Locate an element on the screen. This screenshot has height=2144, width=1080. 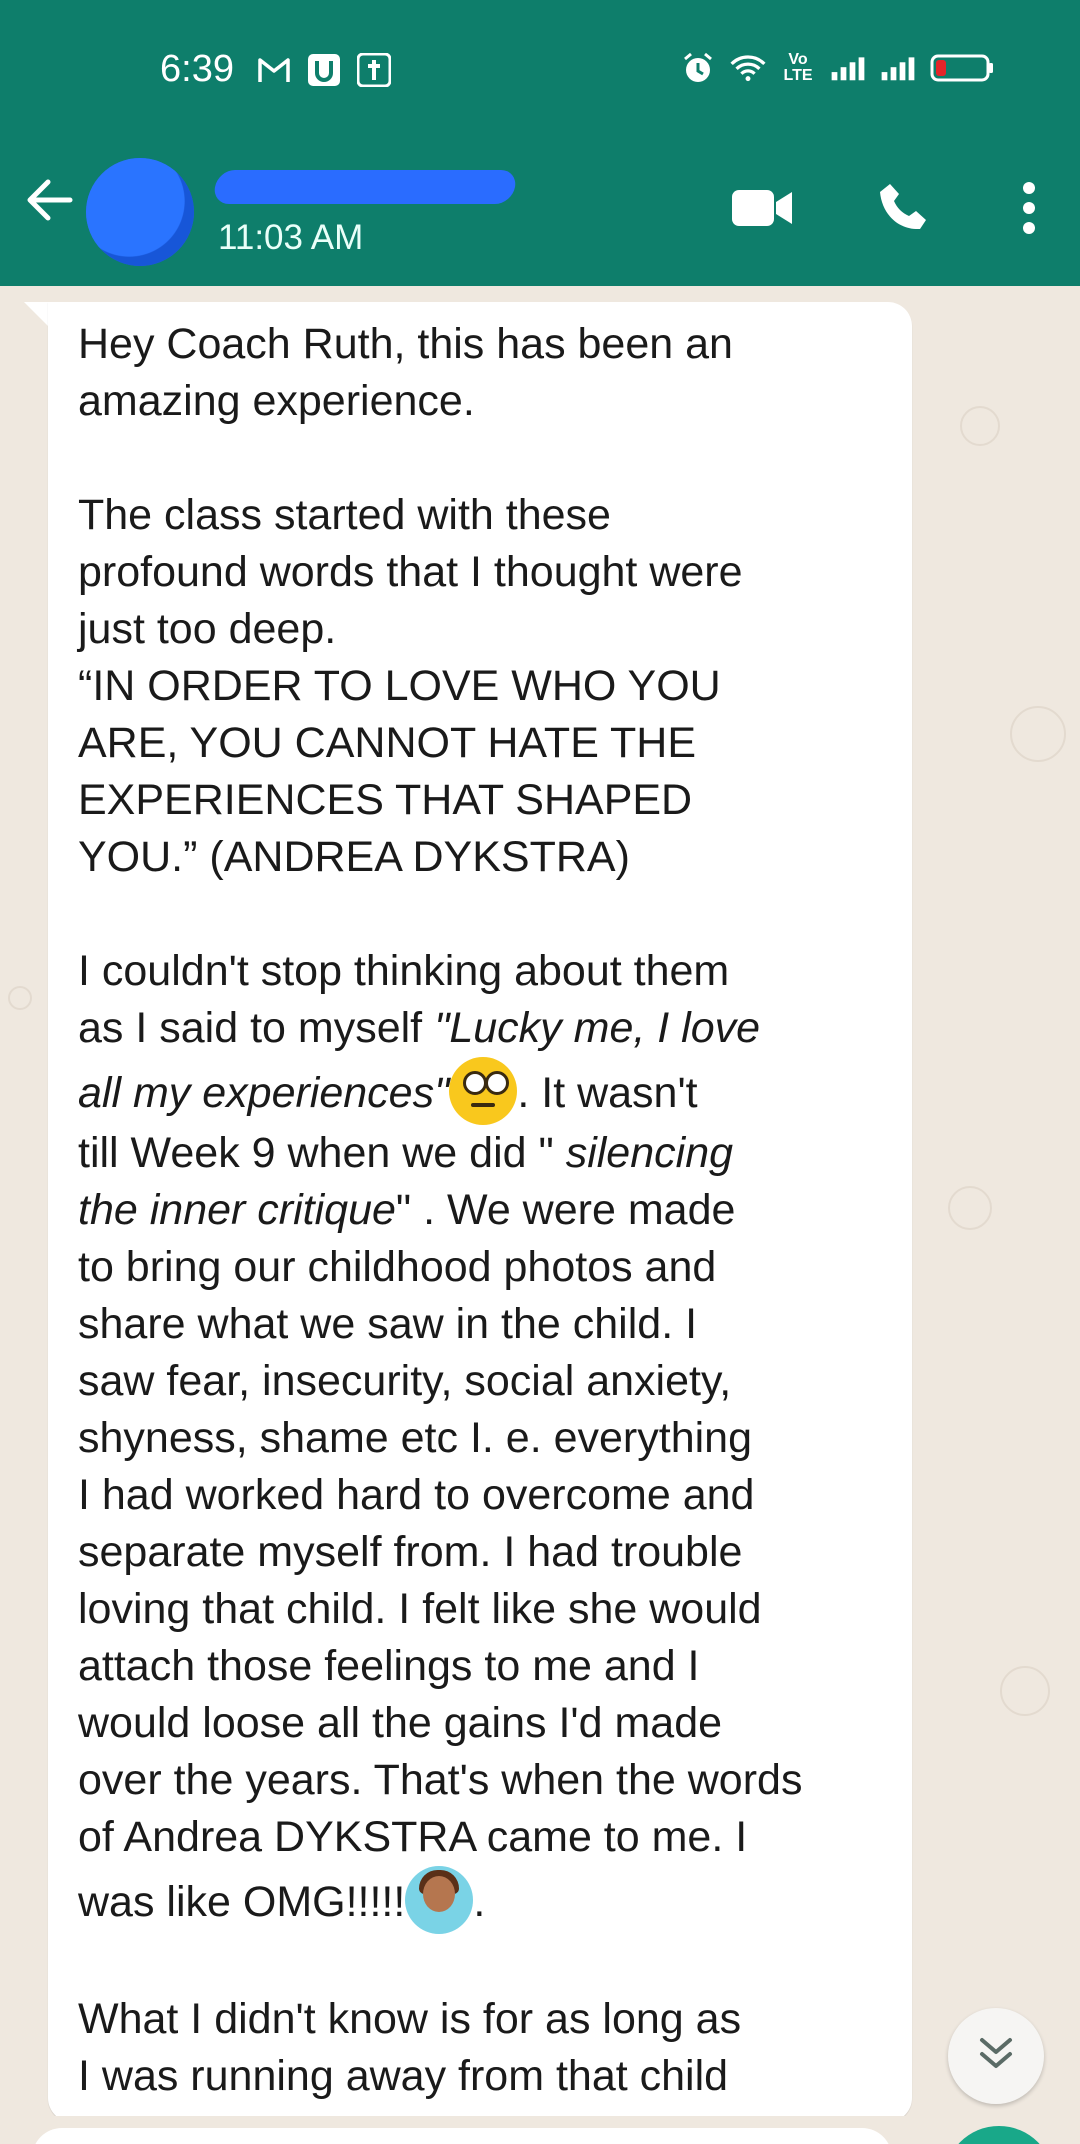
more-options-icon is located at coordinates (1029, 208).